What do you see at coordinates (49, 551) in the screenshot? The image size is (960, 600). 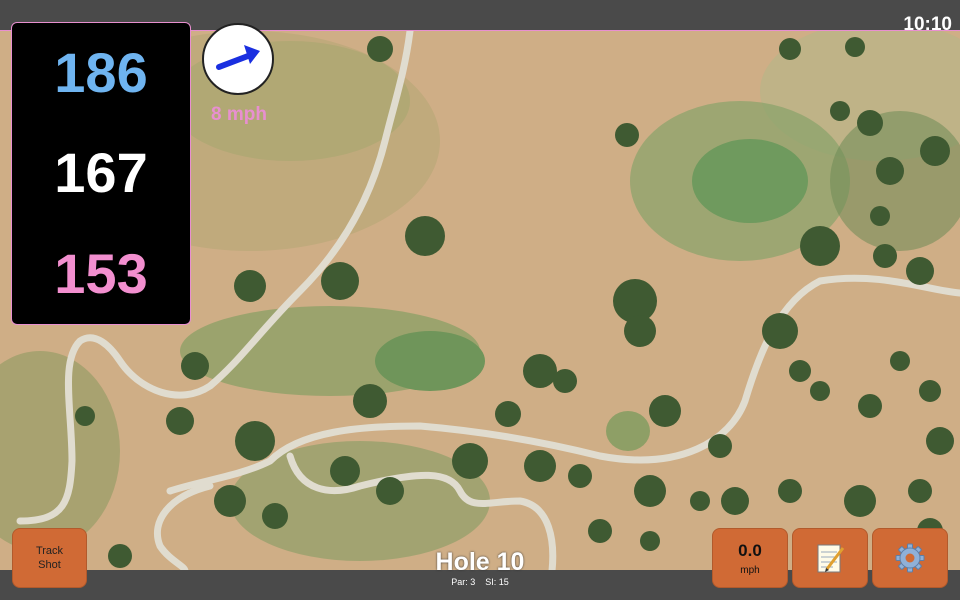 I see `track-shot-label-1: Track` at bounding box center [49, 551].